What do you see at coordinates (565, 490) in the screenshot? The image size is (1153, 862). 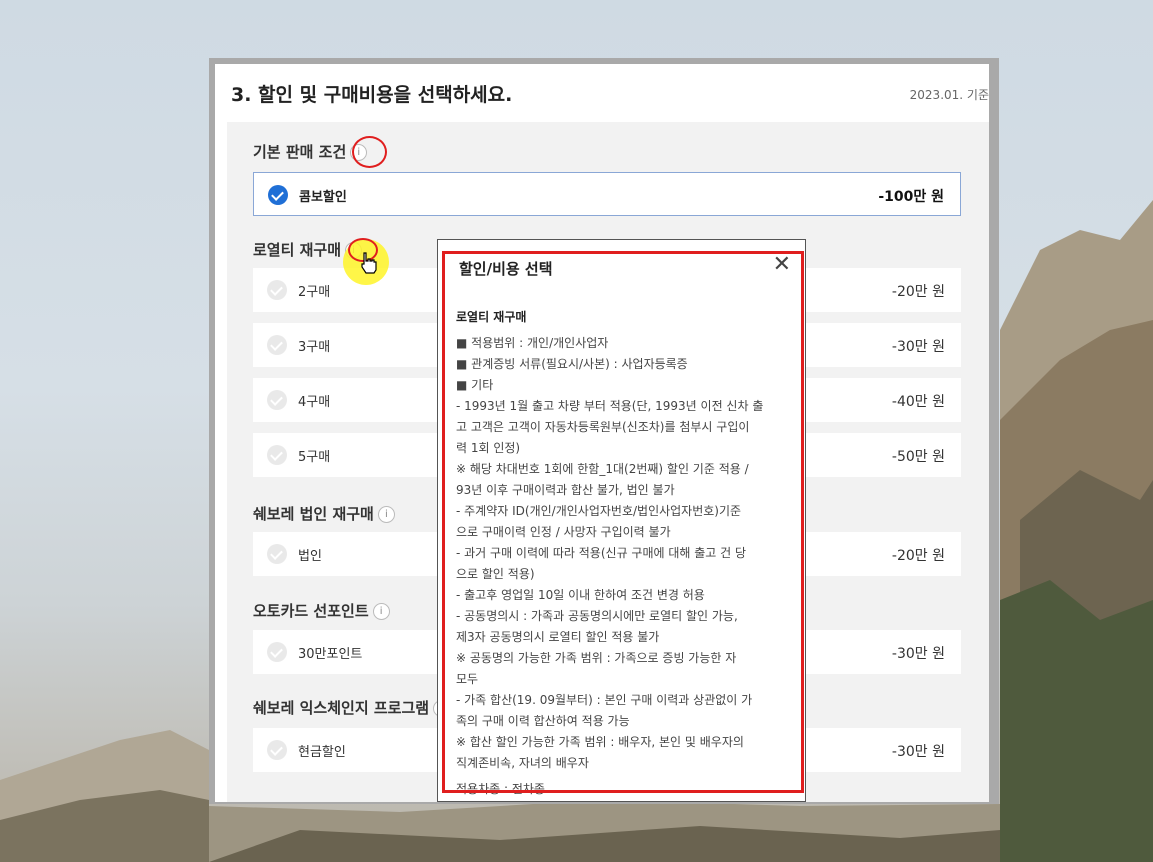 I see `modal-line: 93년 이후 구매이력과 합산 불가, 법인 불가` at bounding box center [565, 490].